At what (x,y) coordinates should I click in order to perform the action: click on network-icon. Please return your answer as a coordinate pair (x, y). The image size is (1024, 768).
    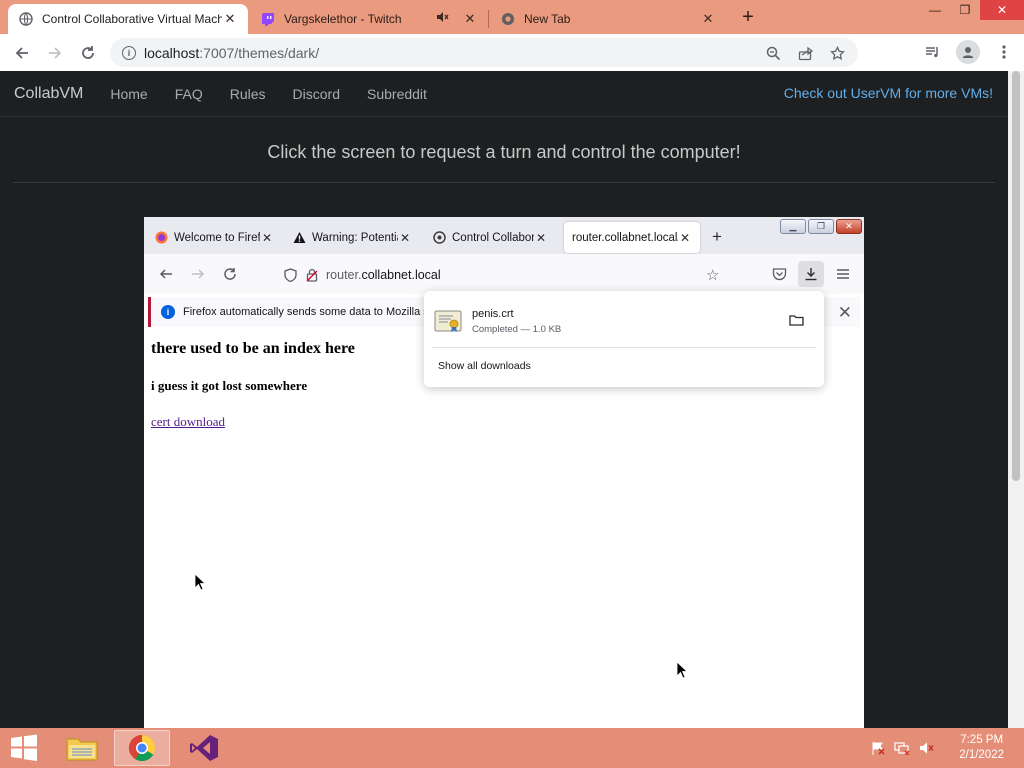
    Looking at the image, I should click on (902, 748).